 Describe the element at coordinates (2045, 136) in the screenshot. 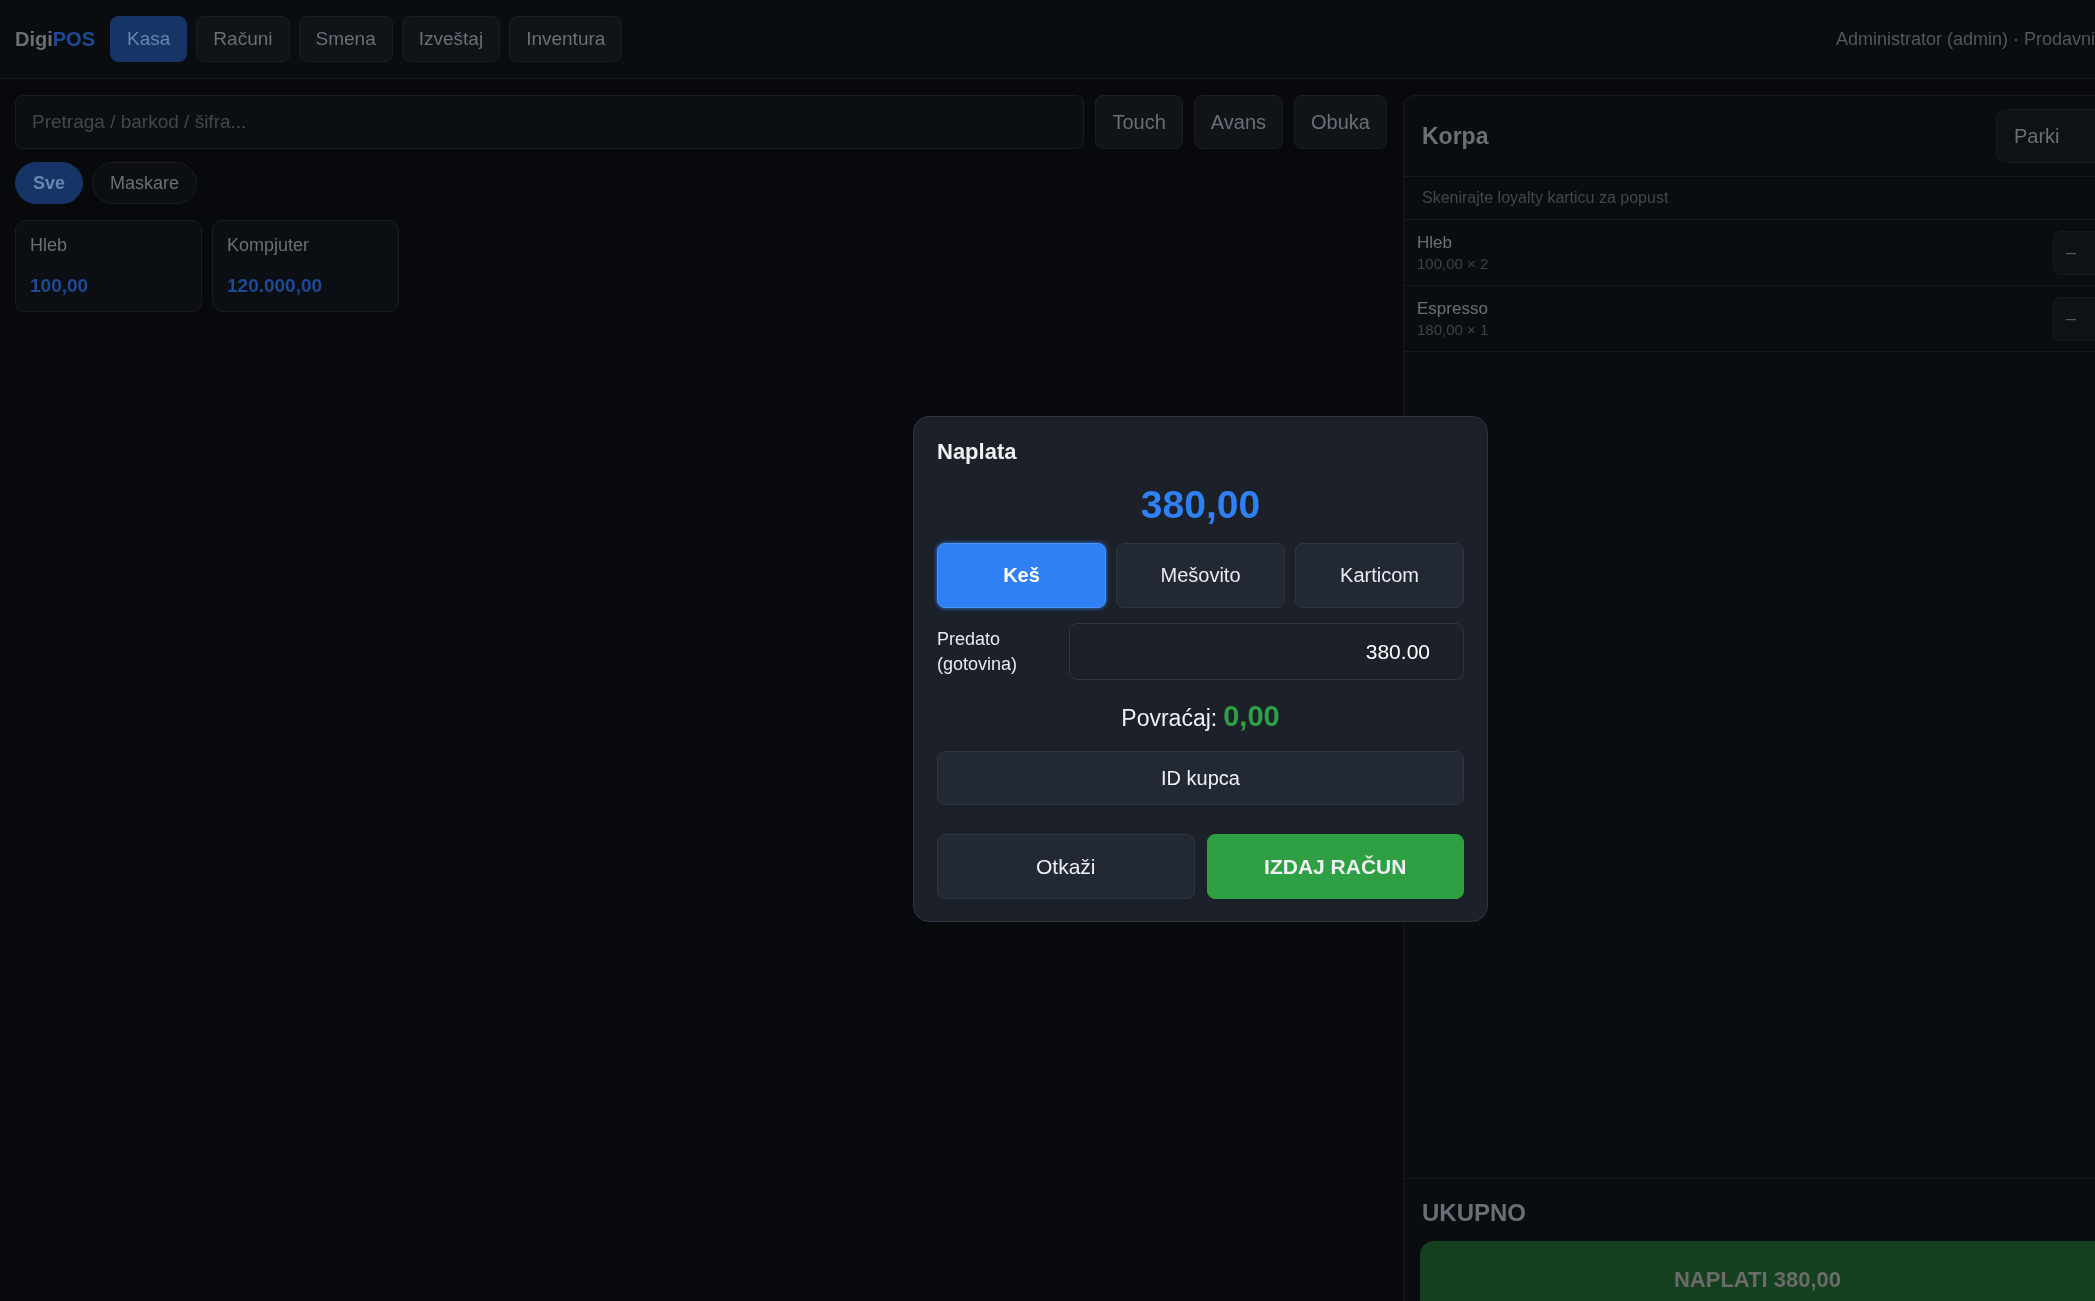

I see `parking-button: Parki` at that location.